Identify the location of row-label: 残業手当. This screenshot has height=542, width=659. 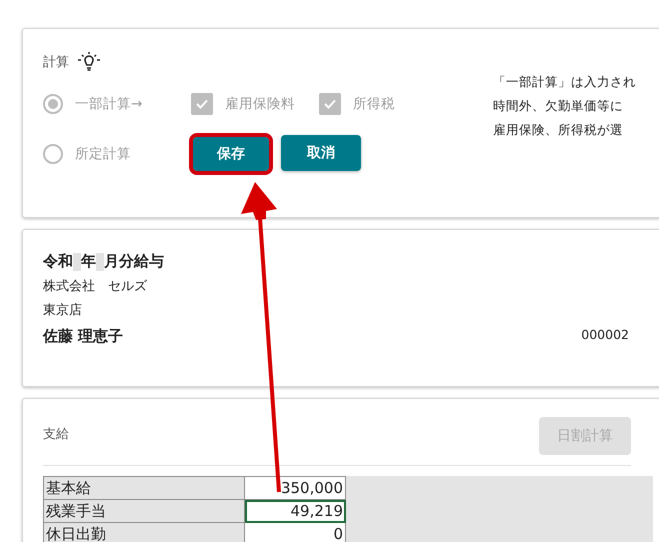
(144, 511).